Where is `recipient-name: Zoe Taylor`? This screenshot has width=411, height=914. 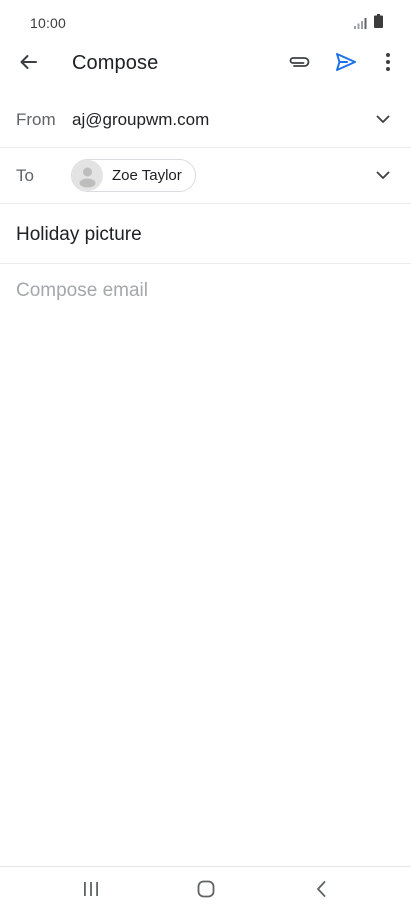 recipient-name: Zoe Taylor is located at coordinates (147, 175).